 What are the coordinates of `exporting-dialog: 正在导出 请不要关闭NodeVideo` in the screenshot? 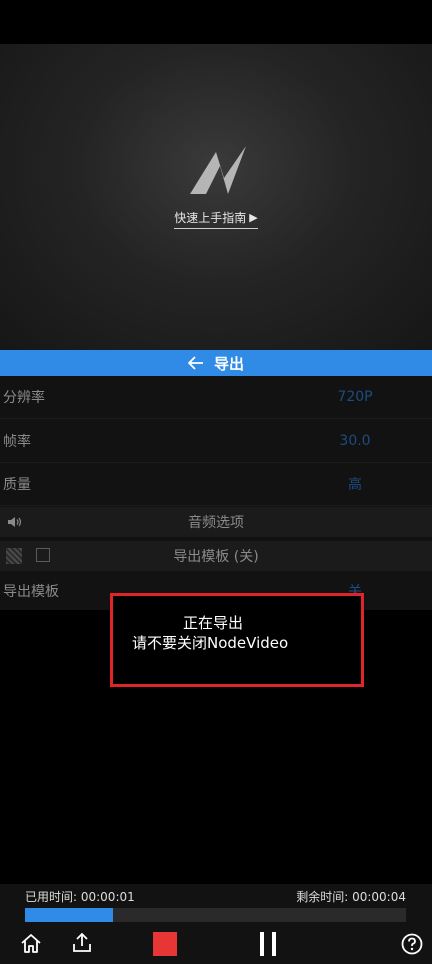 It's located at (237, 640).